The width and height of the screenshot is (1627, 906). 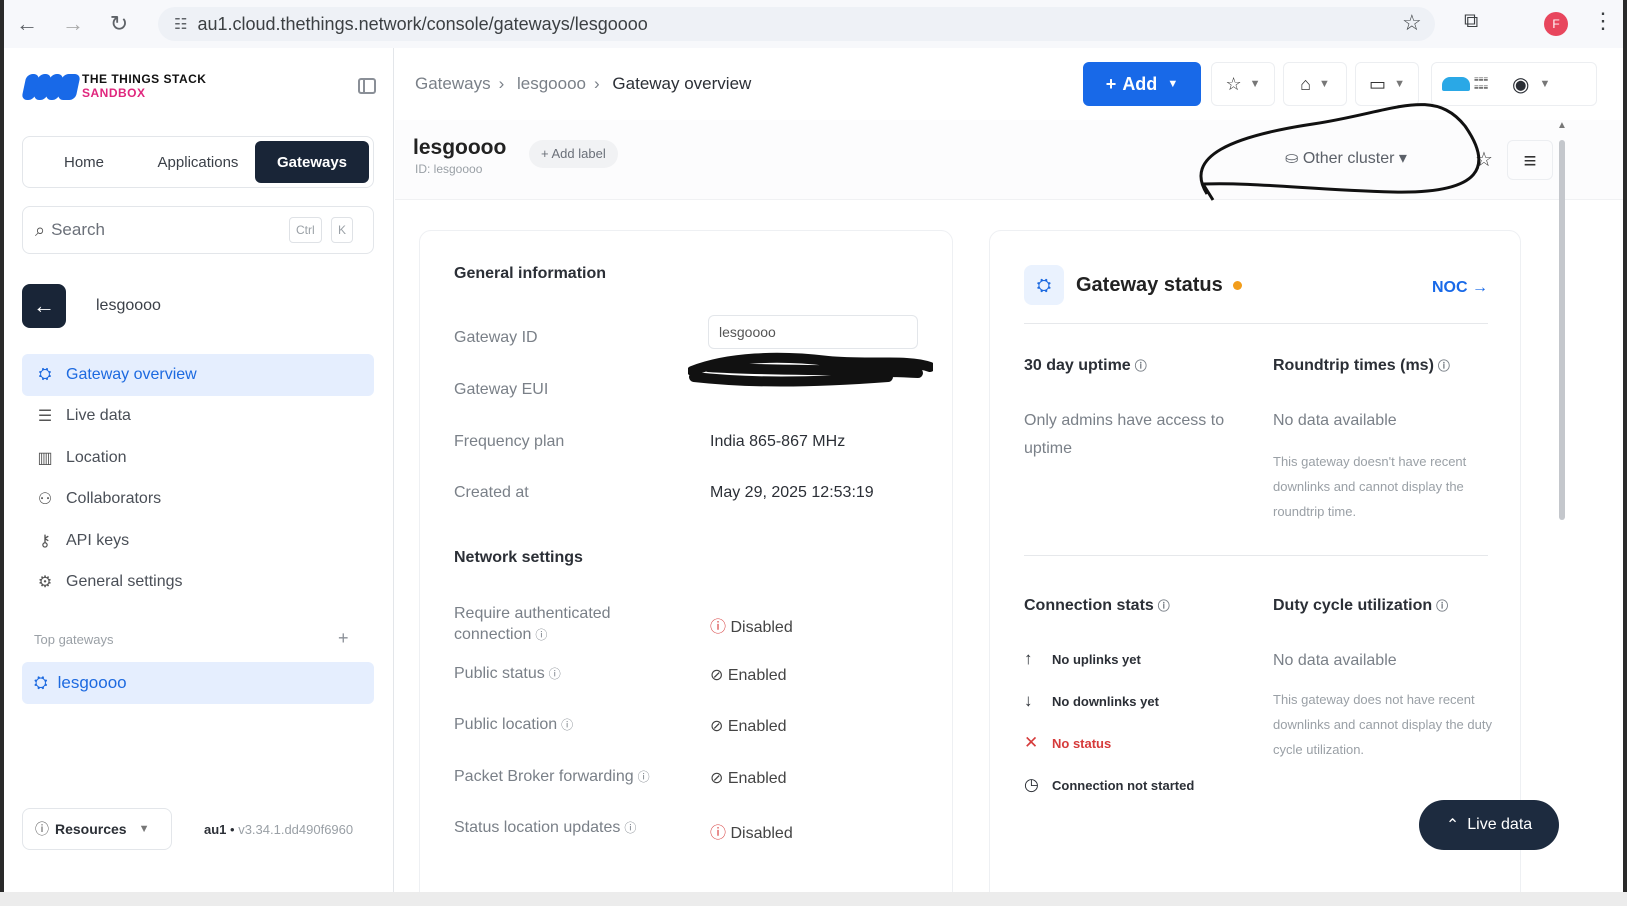 What do you see at coordinates (1123, 785) in the screenshot?
I see `conn-stat-text: Connection not started` at bounding box center [1123, 785].